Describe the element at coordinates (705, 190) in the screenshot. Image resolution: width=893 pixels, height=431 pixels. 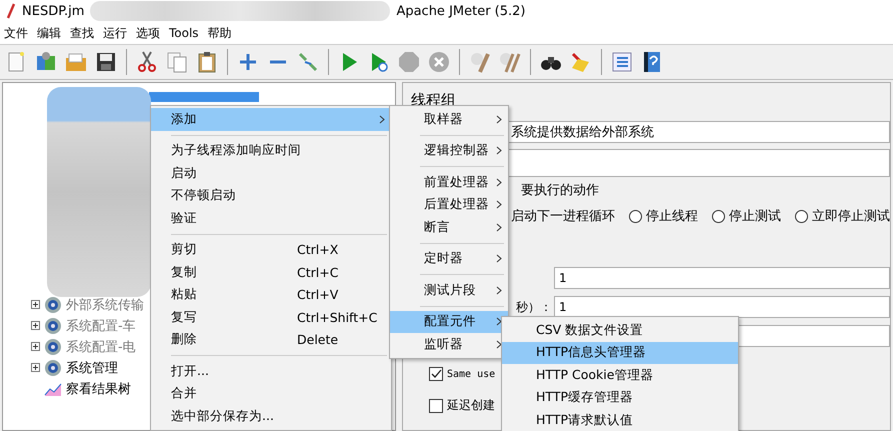
I see `group-legend: 要执行的动作` at that location.